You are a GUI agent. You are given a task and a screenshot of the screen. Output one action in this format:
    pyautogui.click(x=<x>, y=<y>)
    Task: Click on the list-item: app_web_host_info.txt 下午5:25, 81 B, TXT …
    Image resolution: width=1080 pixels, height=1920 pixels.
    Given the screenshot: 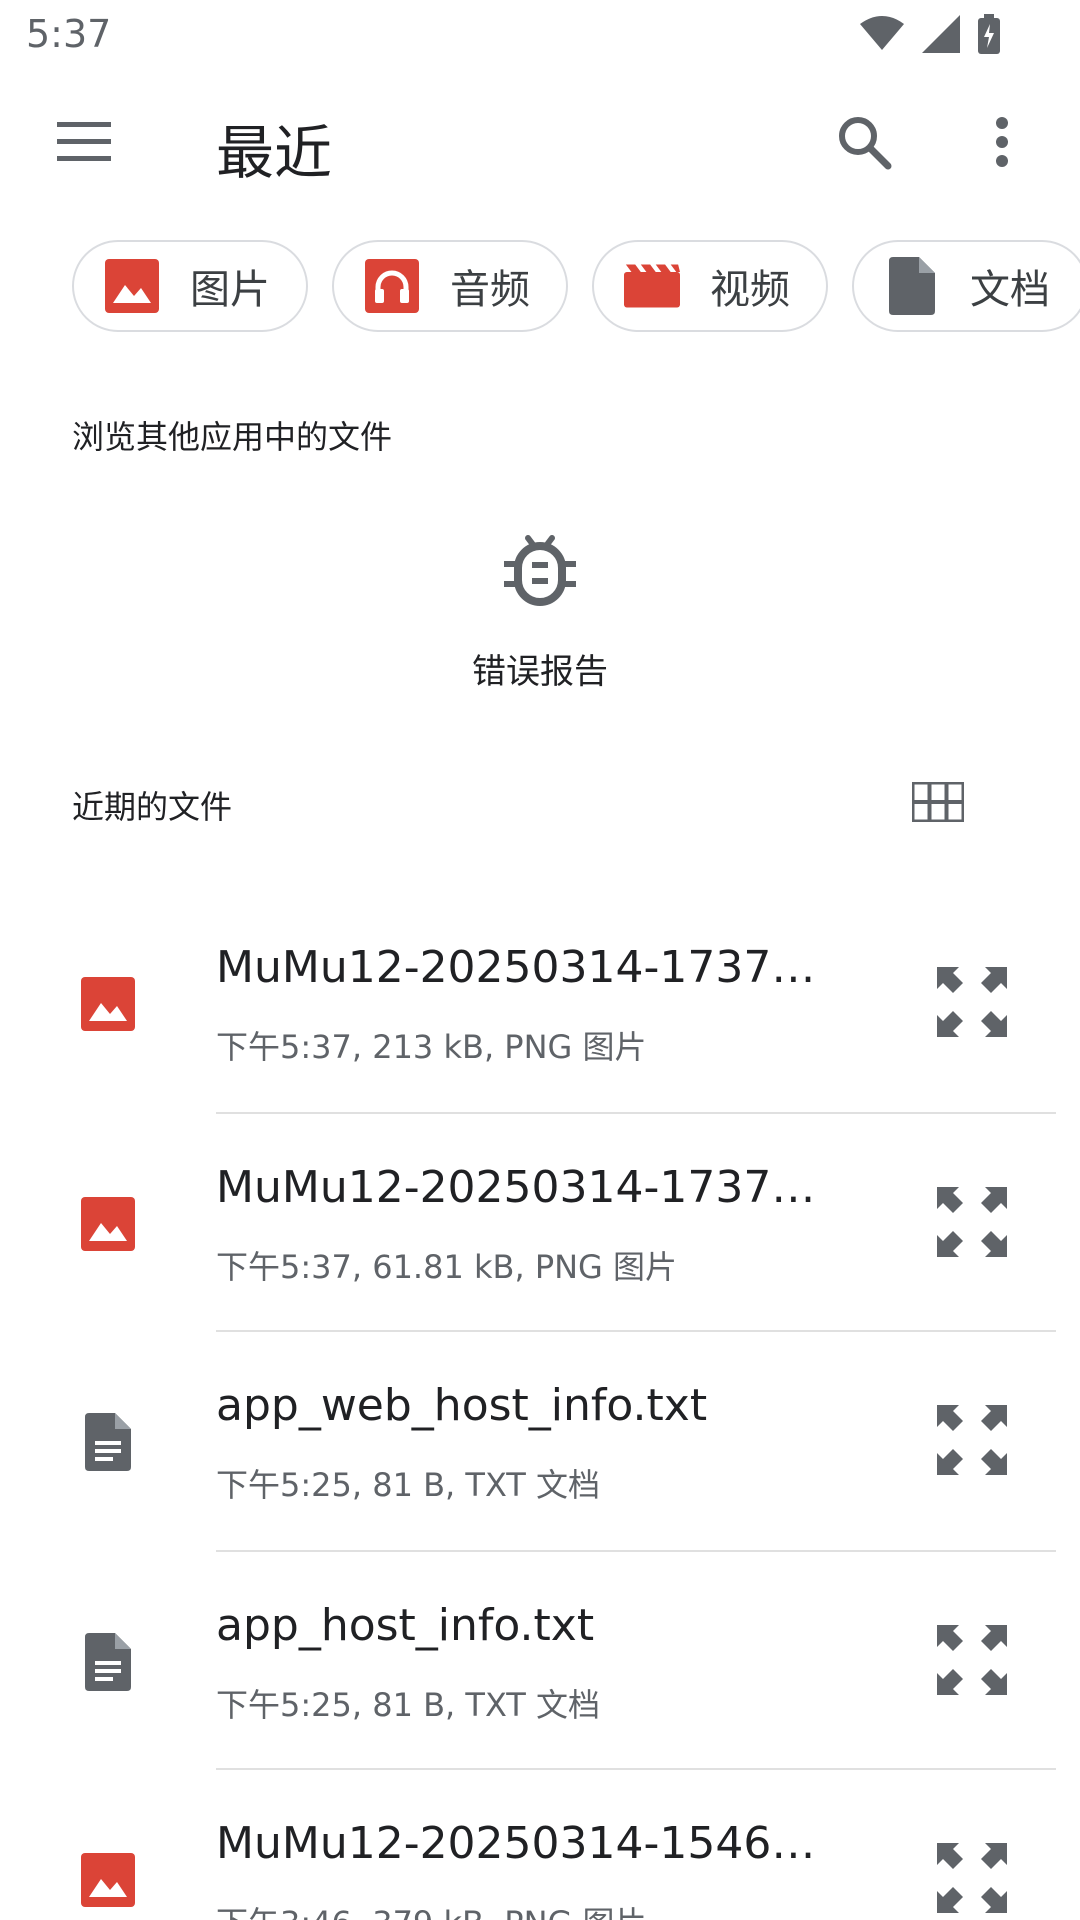 What is the action you would take?
    pyautogui.click(x=540, y=1441)
    